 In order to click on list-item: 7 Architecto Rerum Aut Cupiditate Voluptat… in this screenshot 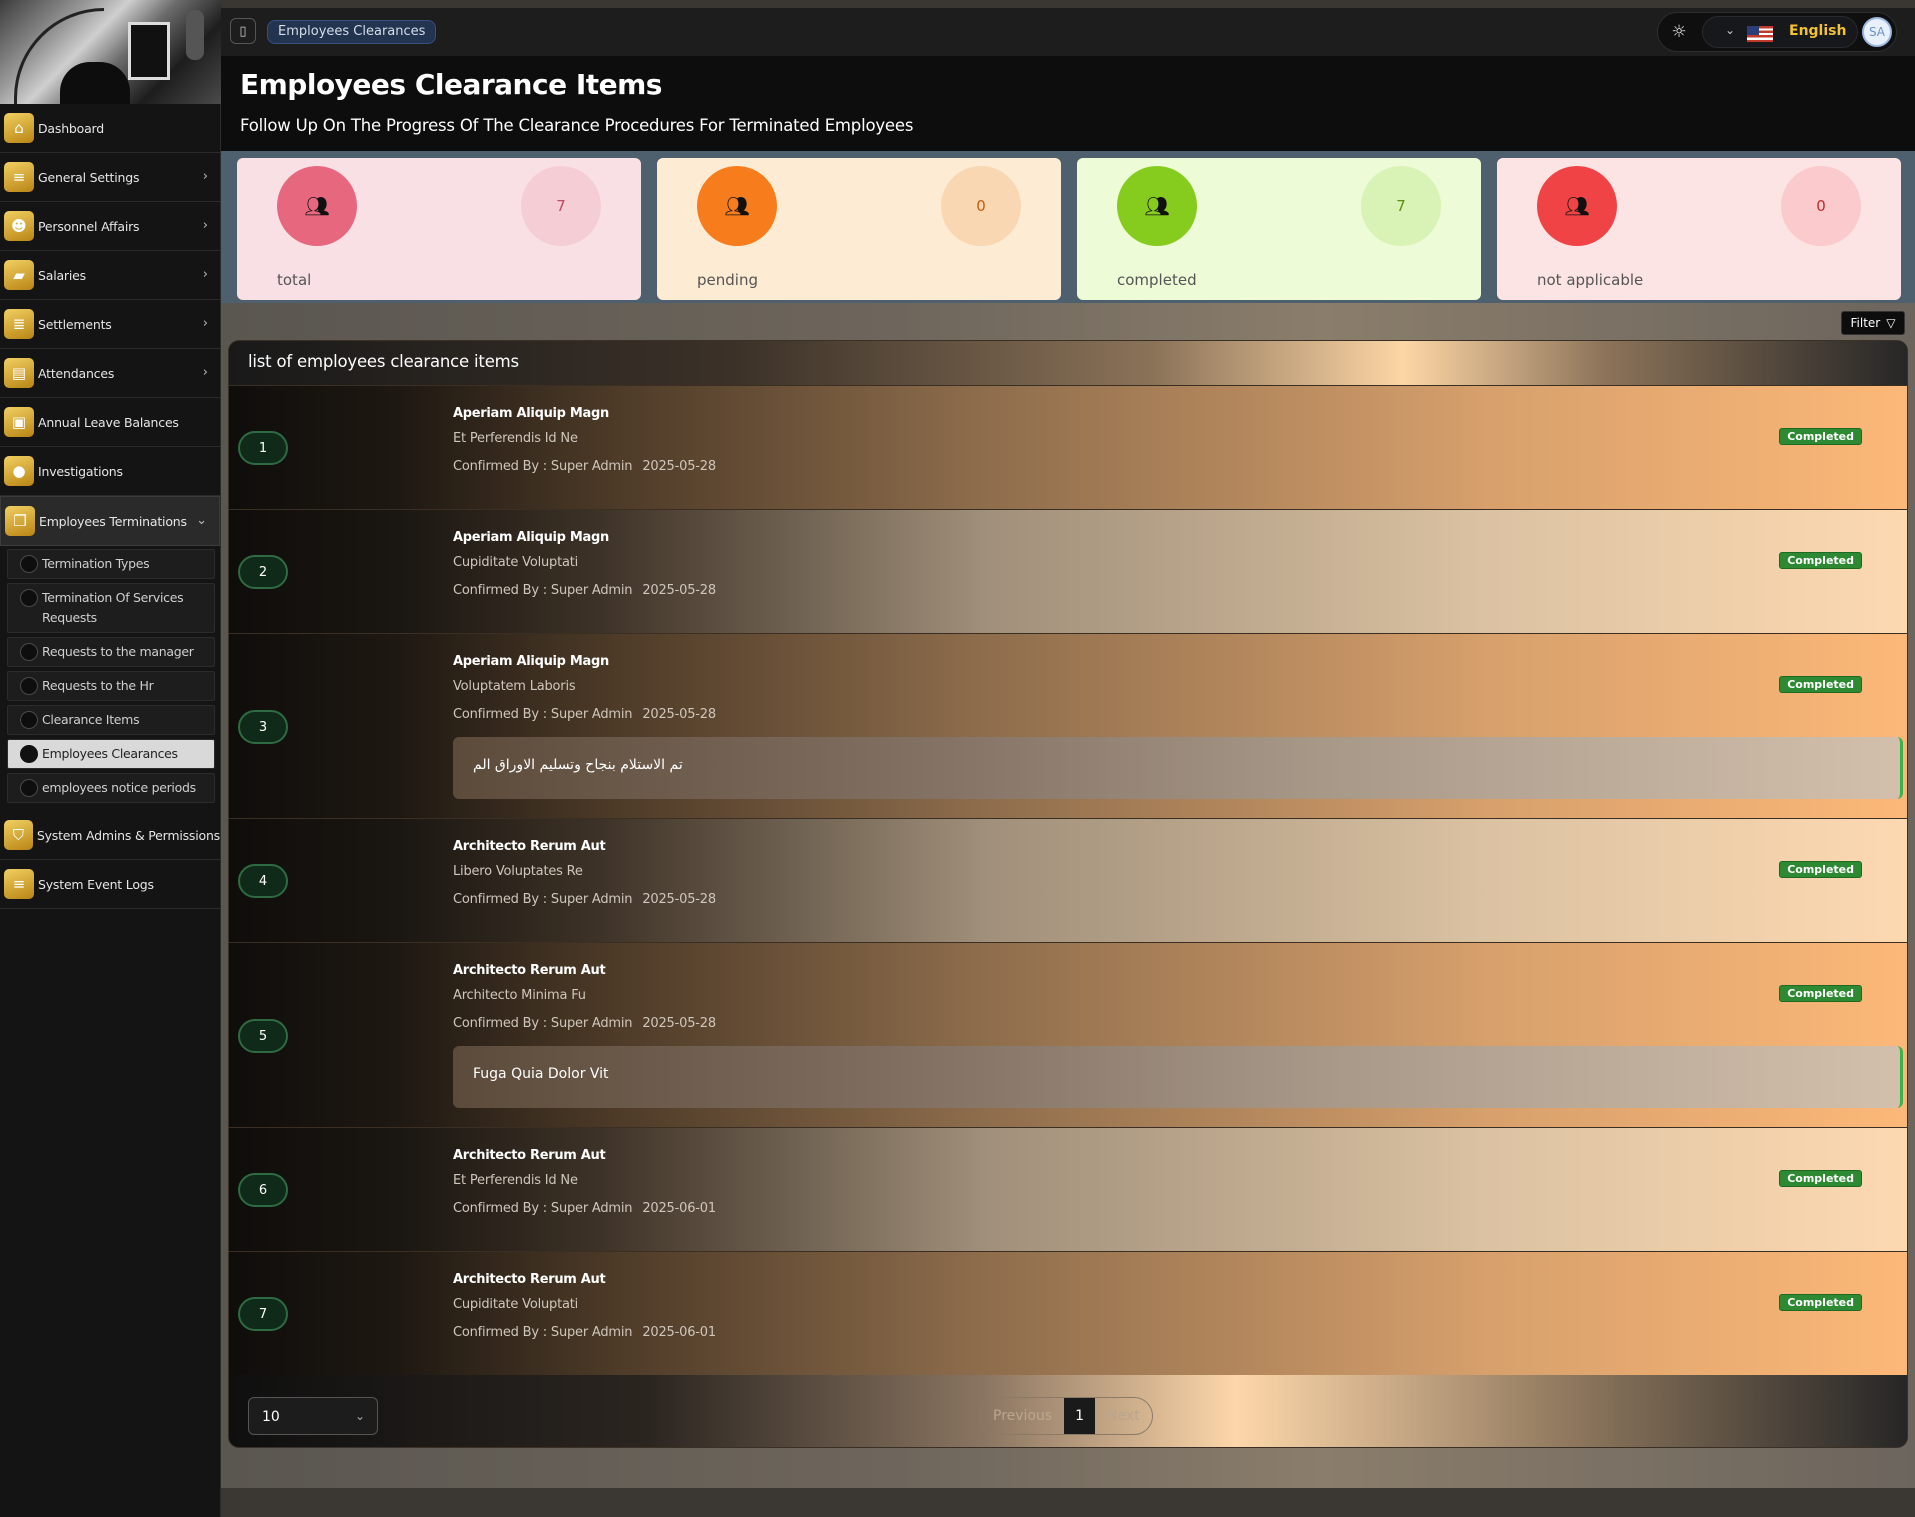, I will do `click(1068, 1313)`.